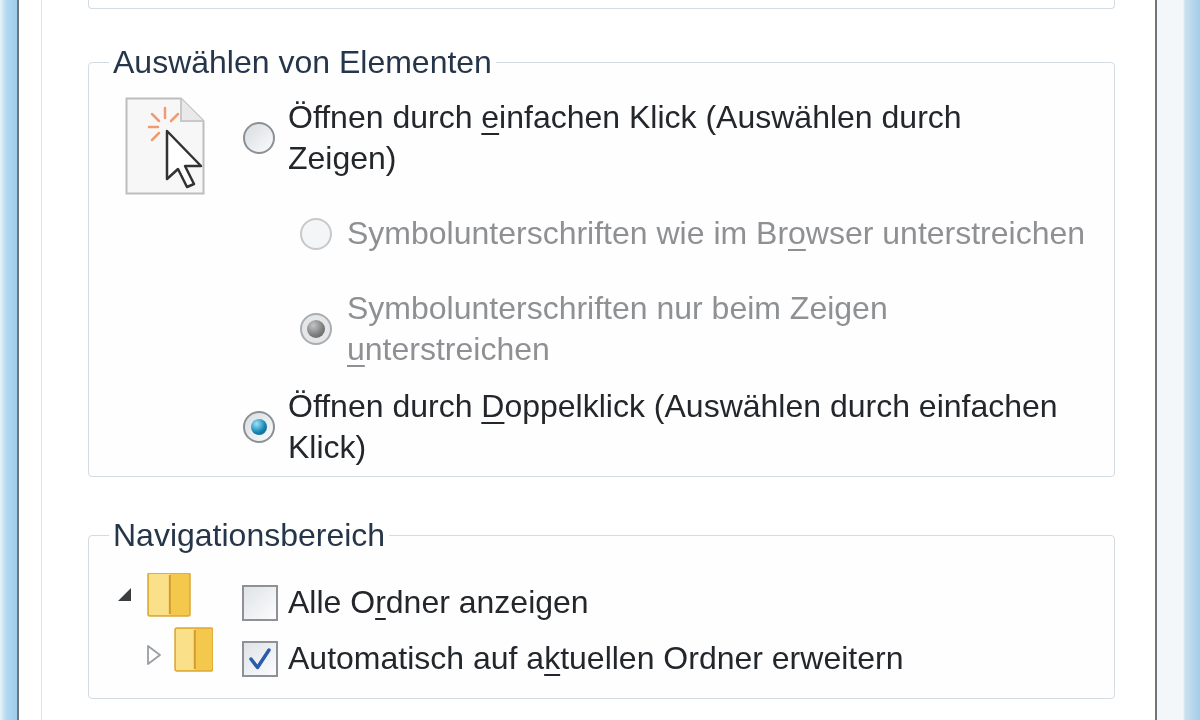 This screenshot has width=1200, height=720. What do you see at coordinates (673, 427) in the screenshot?
I see `option-label: Öffnen durch Doppelklick (Auswählen durch einfachen Klick)` at bounding box center [673, 427].